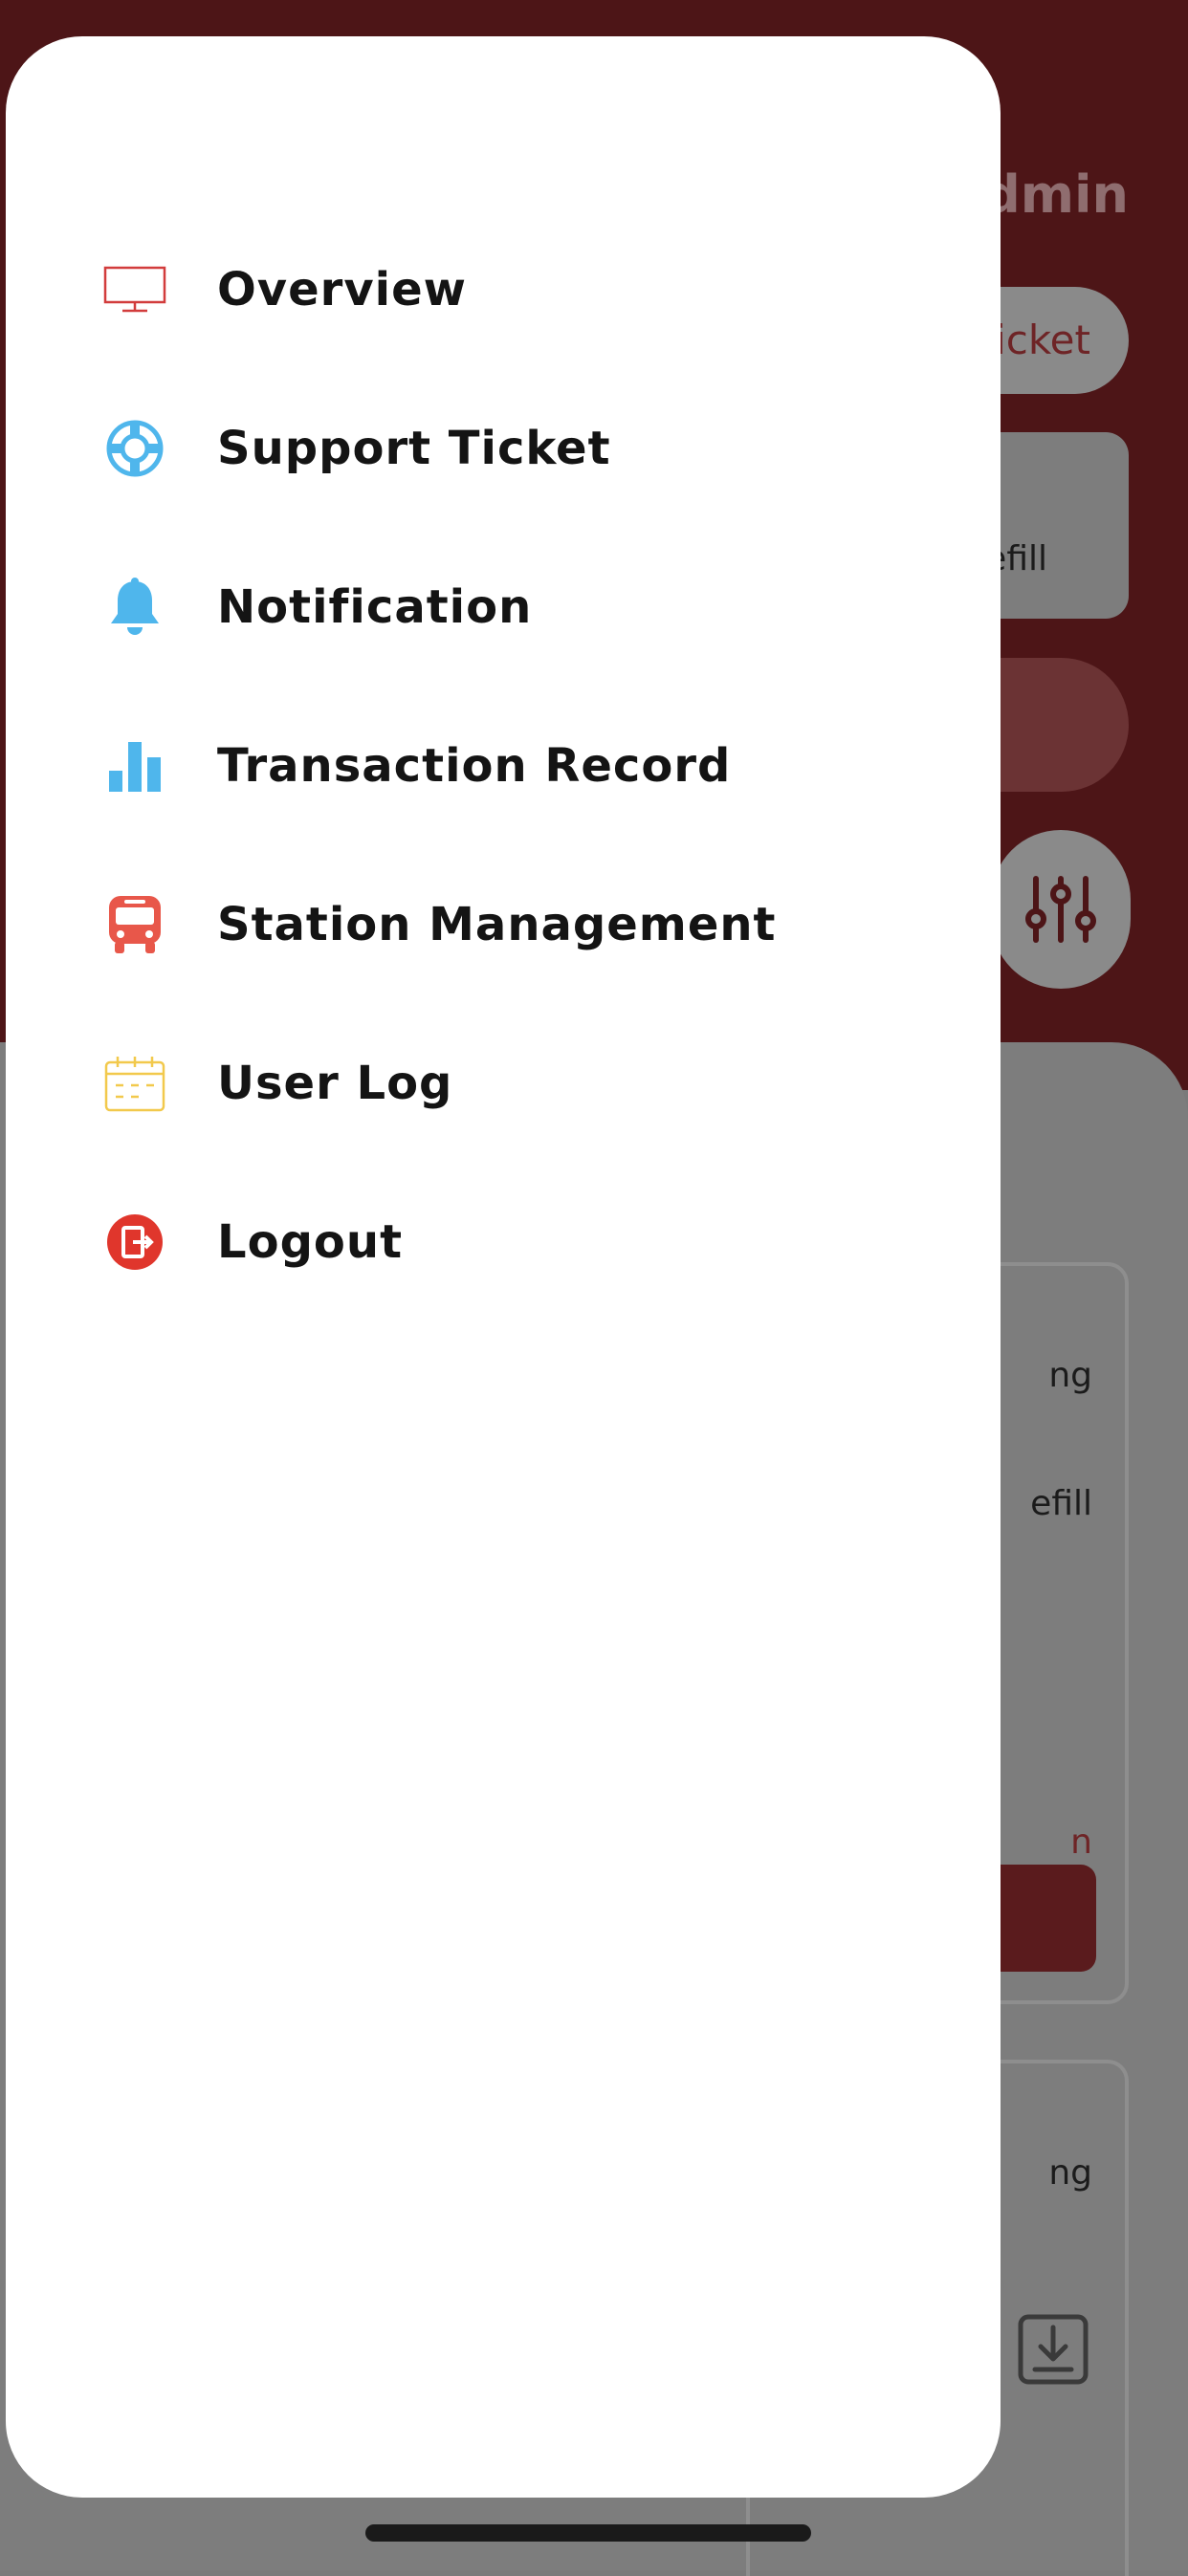 Image resolution: width=1188 pixels, height=2576 pixels. Describe the element at coordinates (503, 1083) in the screenshot. I see `menu-item-user-log: User Log` at that location.